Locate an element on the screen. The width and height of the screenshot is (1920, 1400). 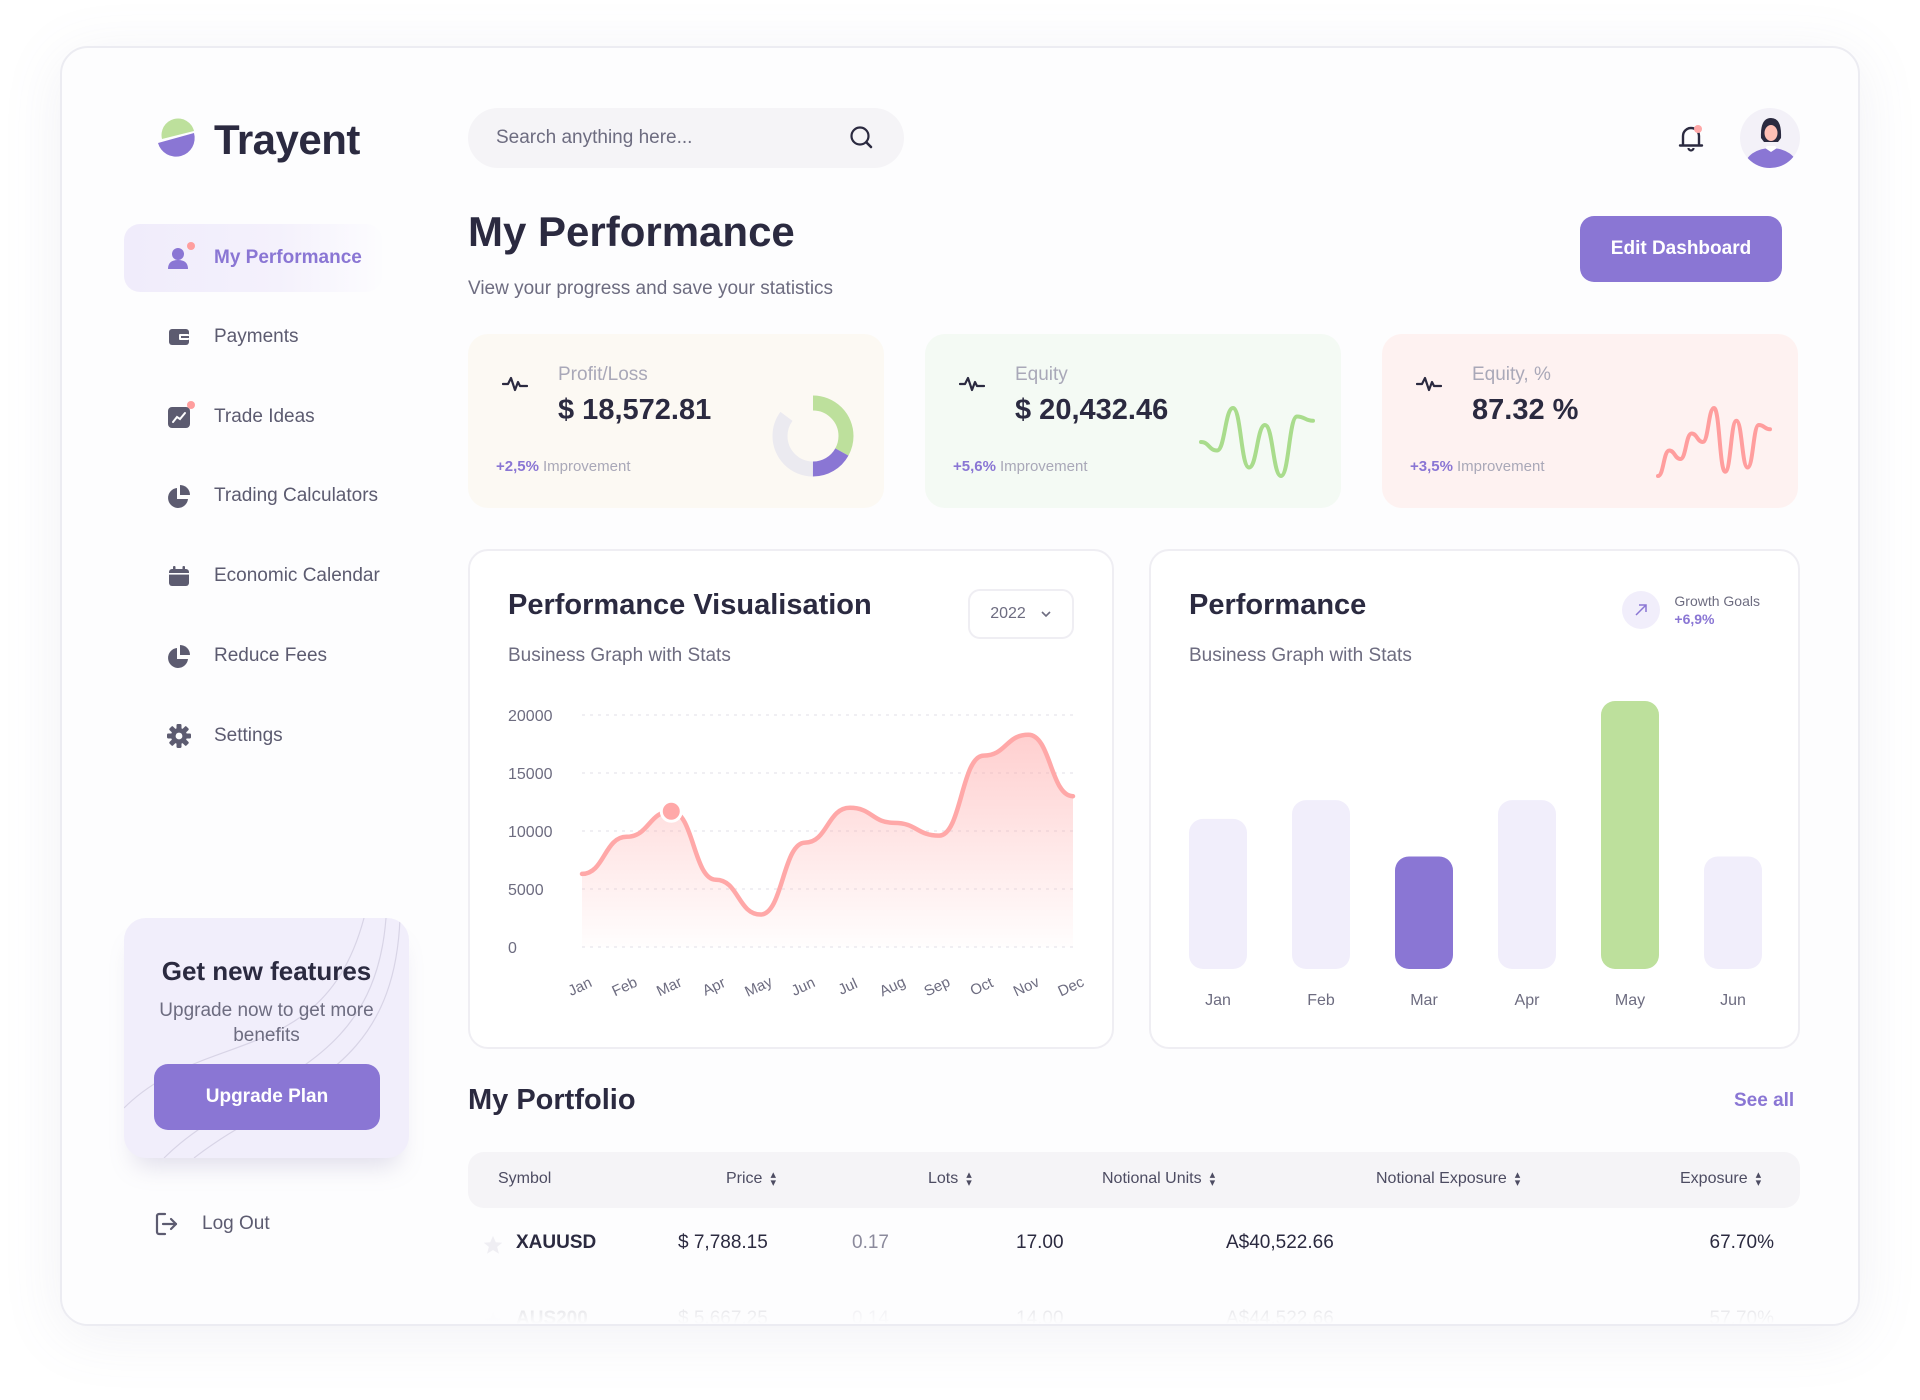
bar-mar is located at coordinates (1424, 912).